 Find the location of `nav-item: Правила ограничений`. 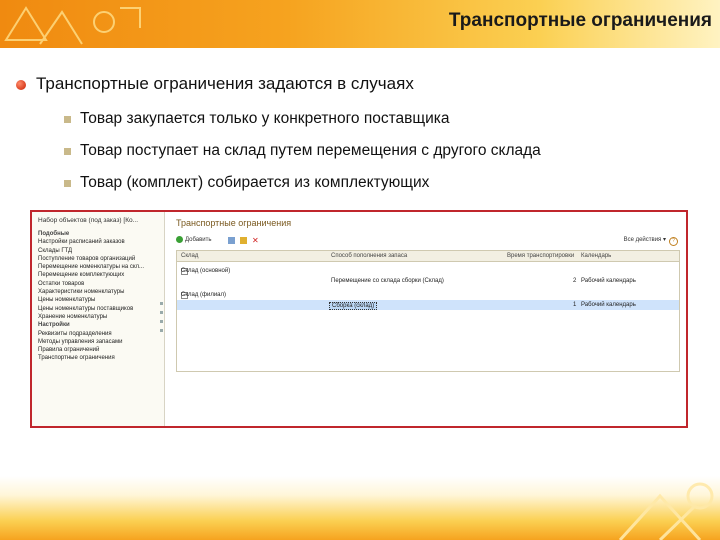

nav-item: Правила ограничений is located at coordinates (99, 350).